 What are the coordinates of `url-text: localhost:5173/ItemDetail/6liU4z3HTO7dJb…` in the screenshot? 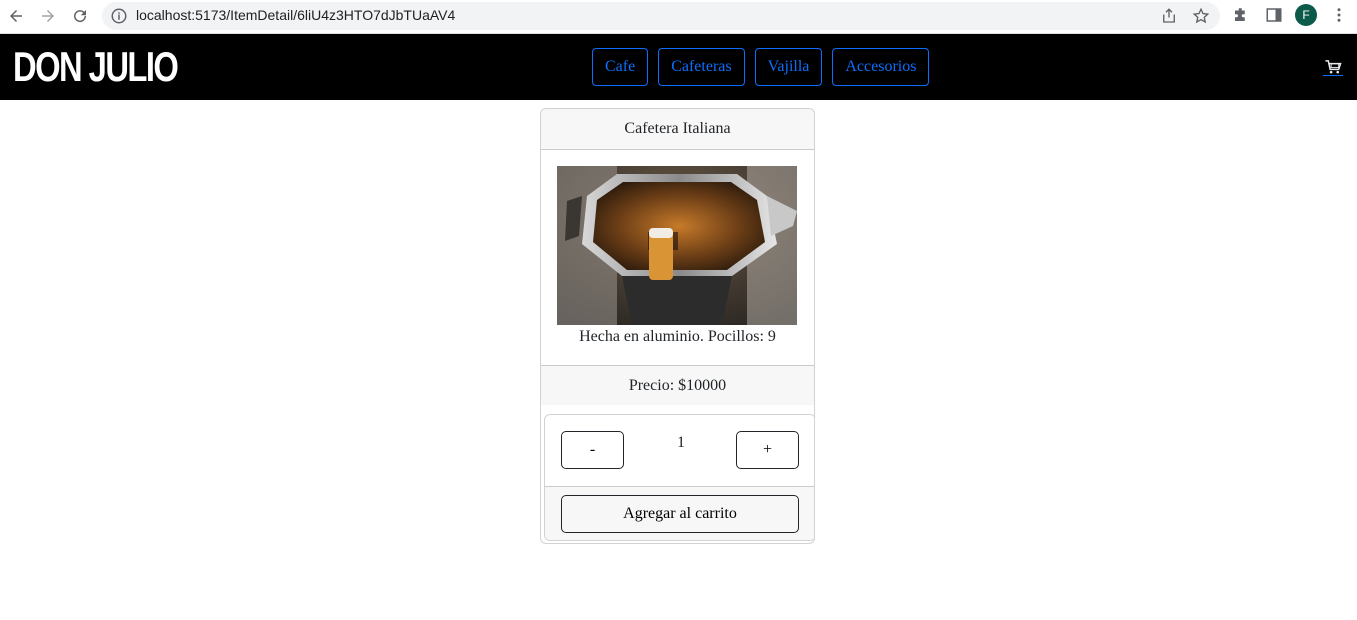 It's located at (295, 15).